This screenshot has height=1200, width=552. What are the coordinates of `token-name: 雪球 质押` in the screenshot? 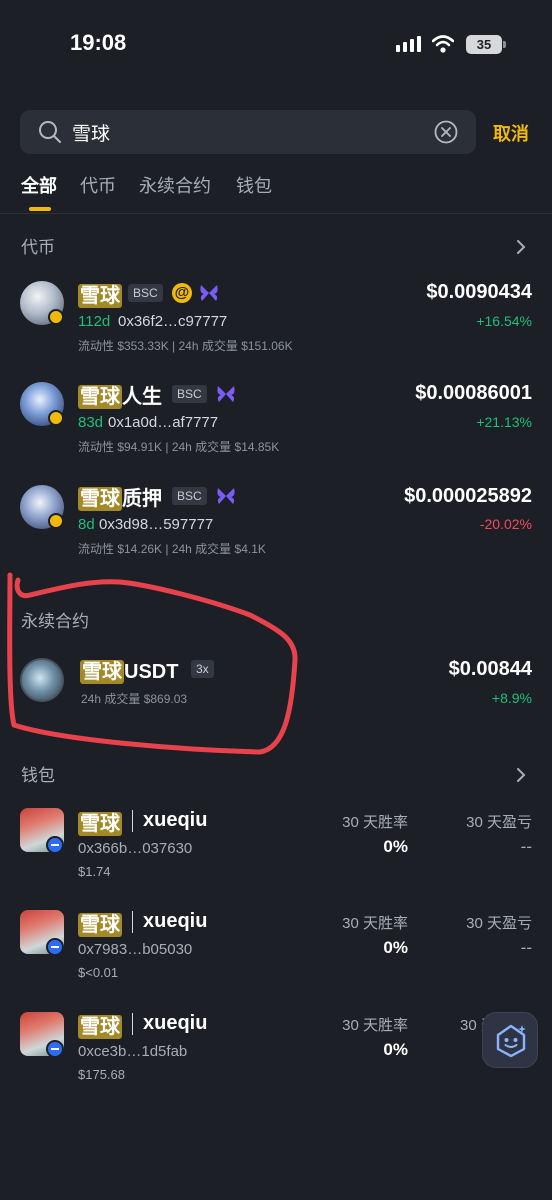 It's located at (120, 496).